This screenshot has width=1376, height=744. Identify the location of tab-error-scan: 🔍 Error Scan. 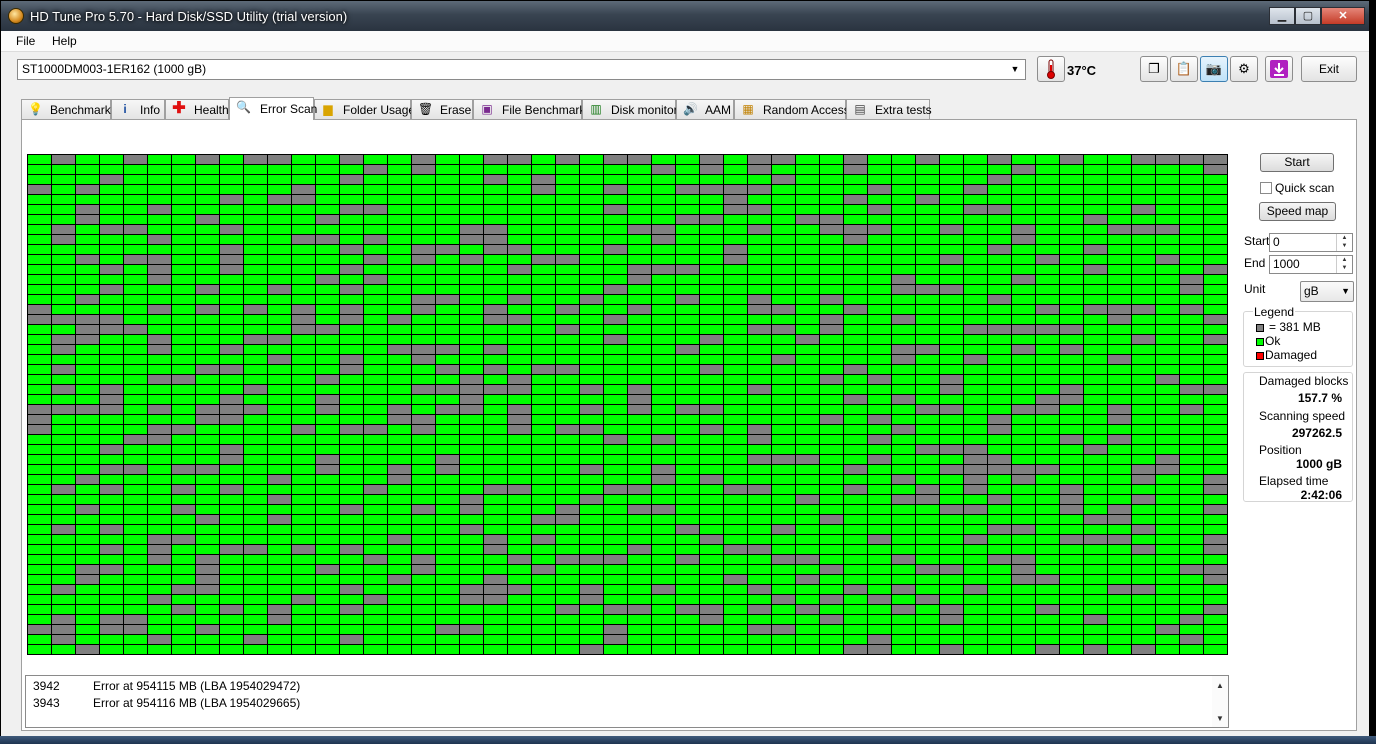
(273, 108).